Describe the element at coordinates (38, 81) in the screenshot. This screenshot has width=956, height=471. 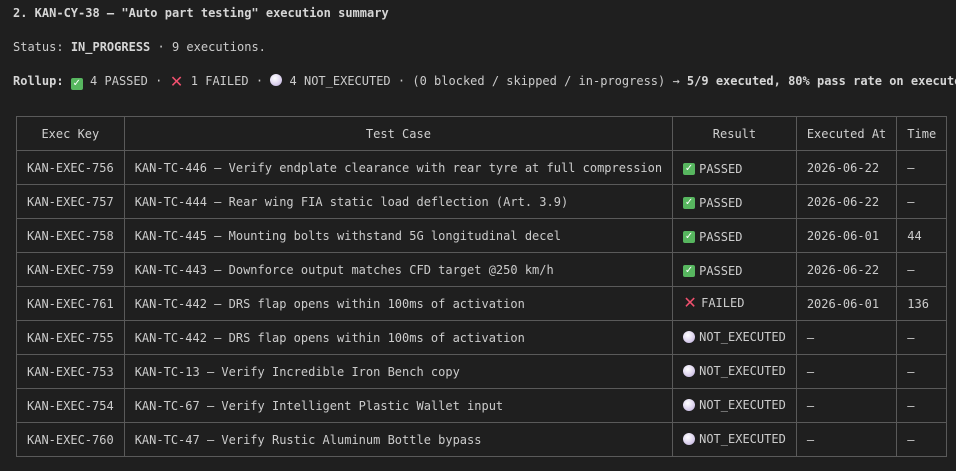
I see `rollup-label: Rollup:` at that location.